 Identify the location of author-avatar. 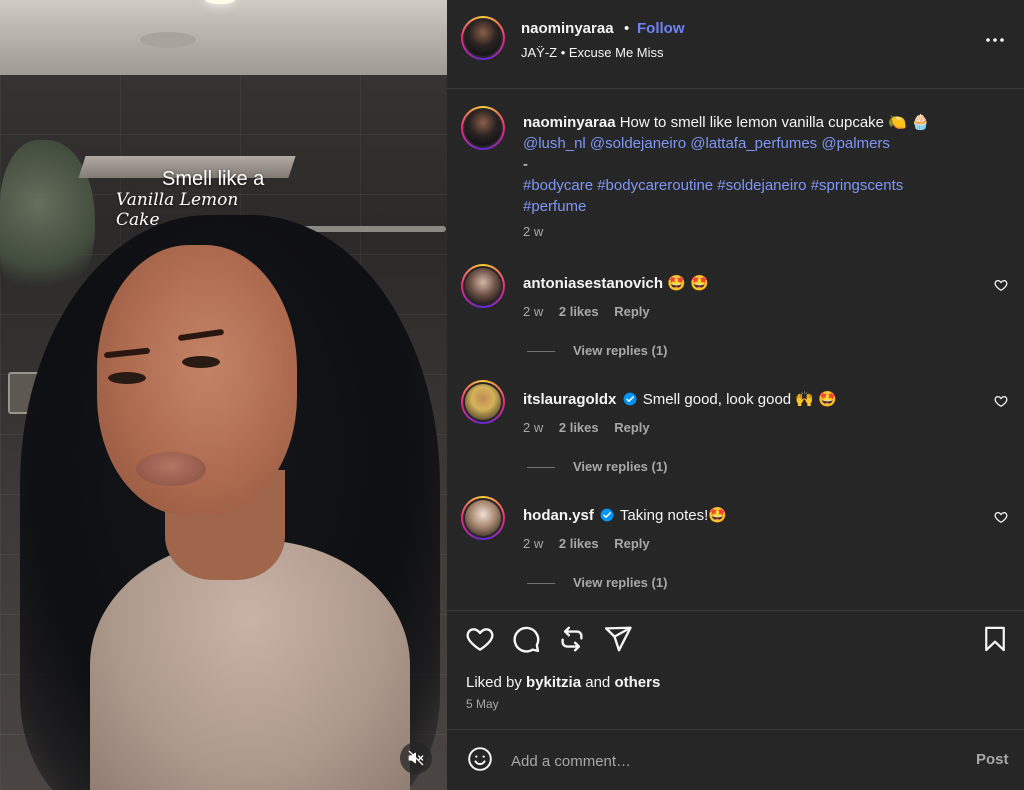
(483, 38).